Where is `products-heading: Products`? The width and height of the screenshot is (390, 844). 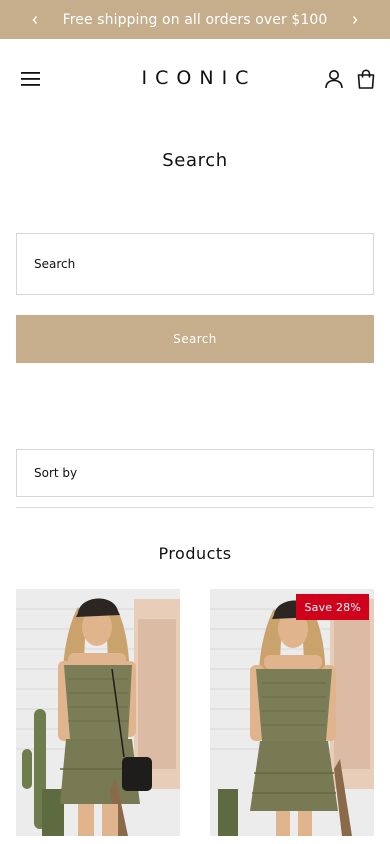 products-heading: Products is located at coordinates (195, 553).